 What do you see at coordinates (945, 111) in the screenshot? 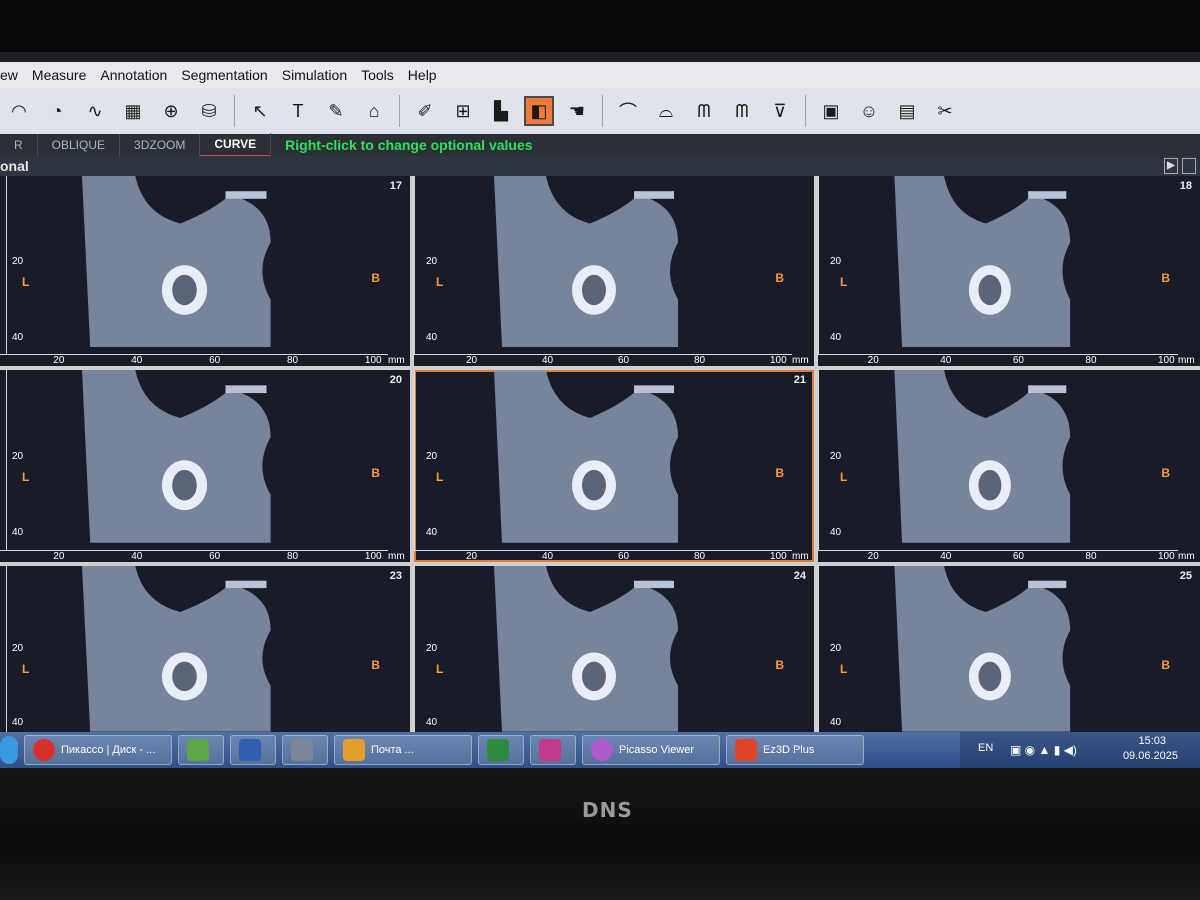
I see `tools-icon: ✂` at bounding box center [945, 111].